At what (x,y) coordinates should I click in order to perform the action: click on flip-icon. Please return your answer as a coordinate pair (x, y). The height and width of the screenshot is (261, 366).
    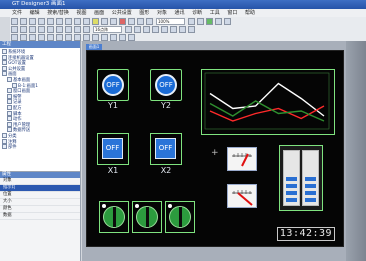
    Looking at the image, I should click on (173, 29).